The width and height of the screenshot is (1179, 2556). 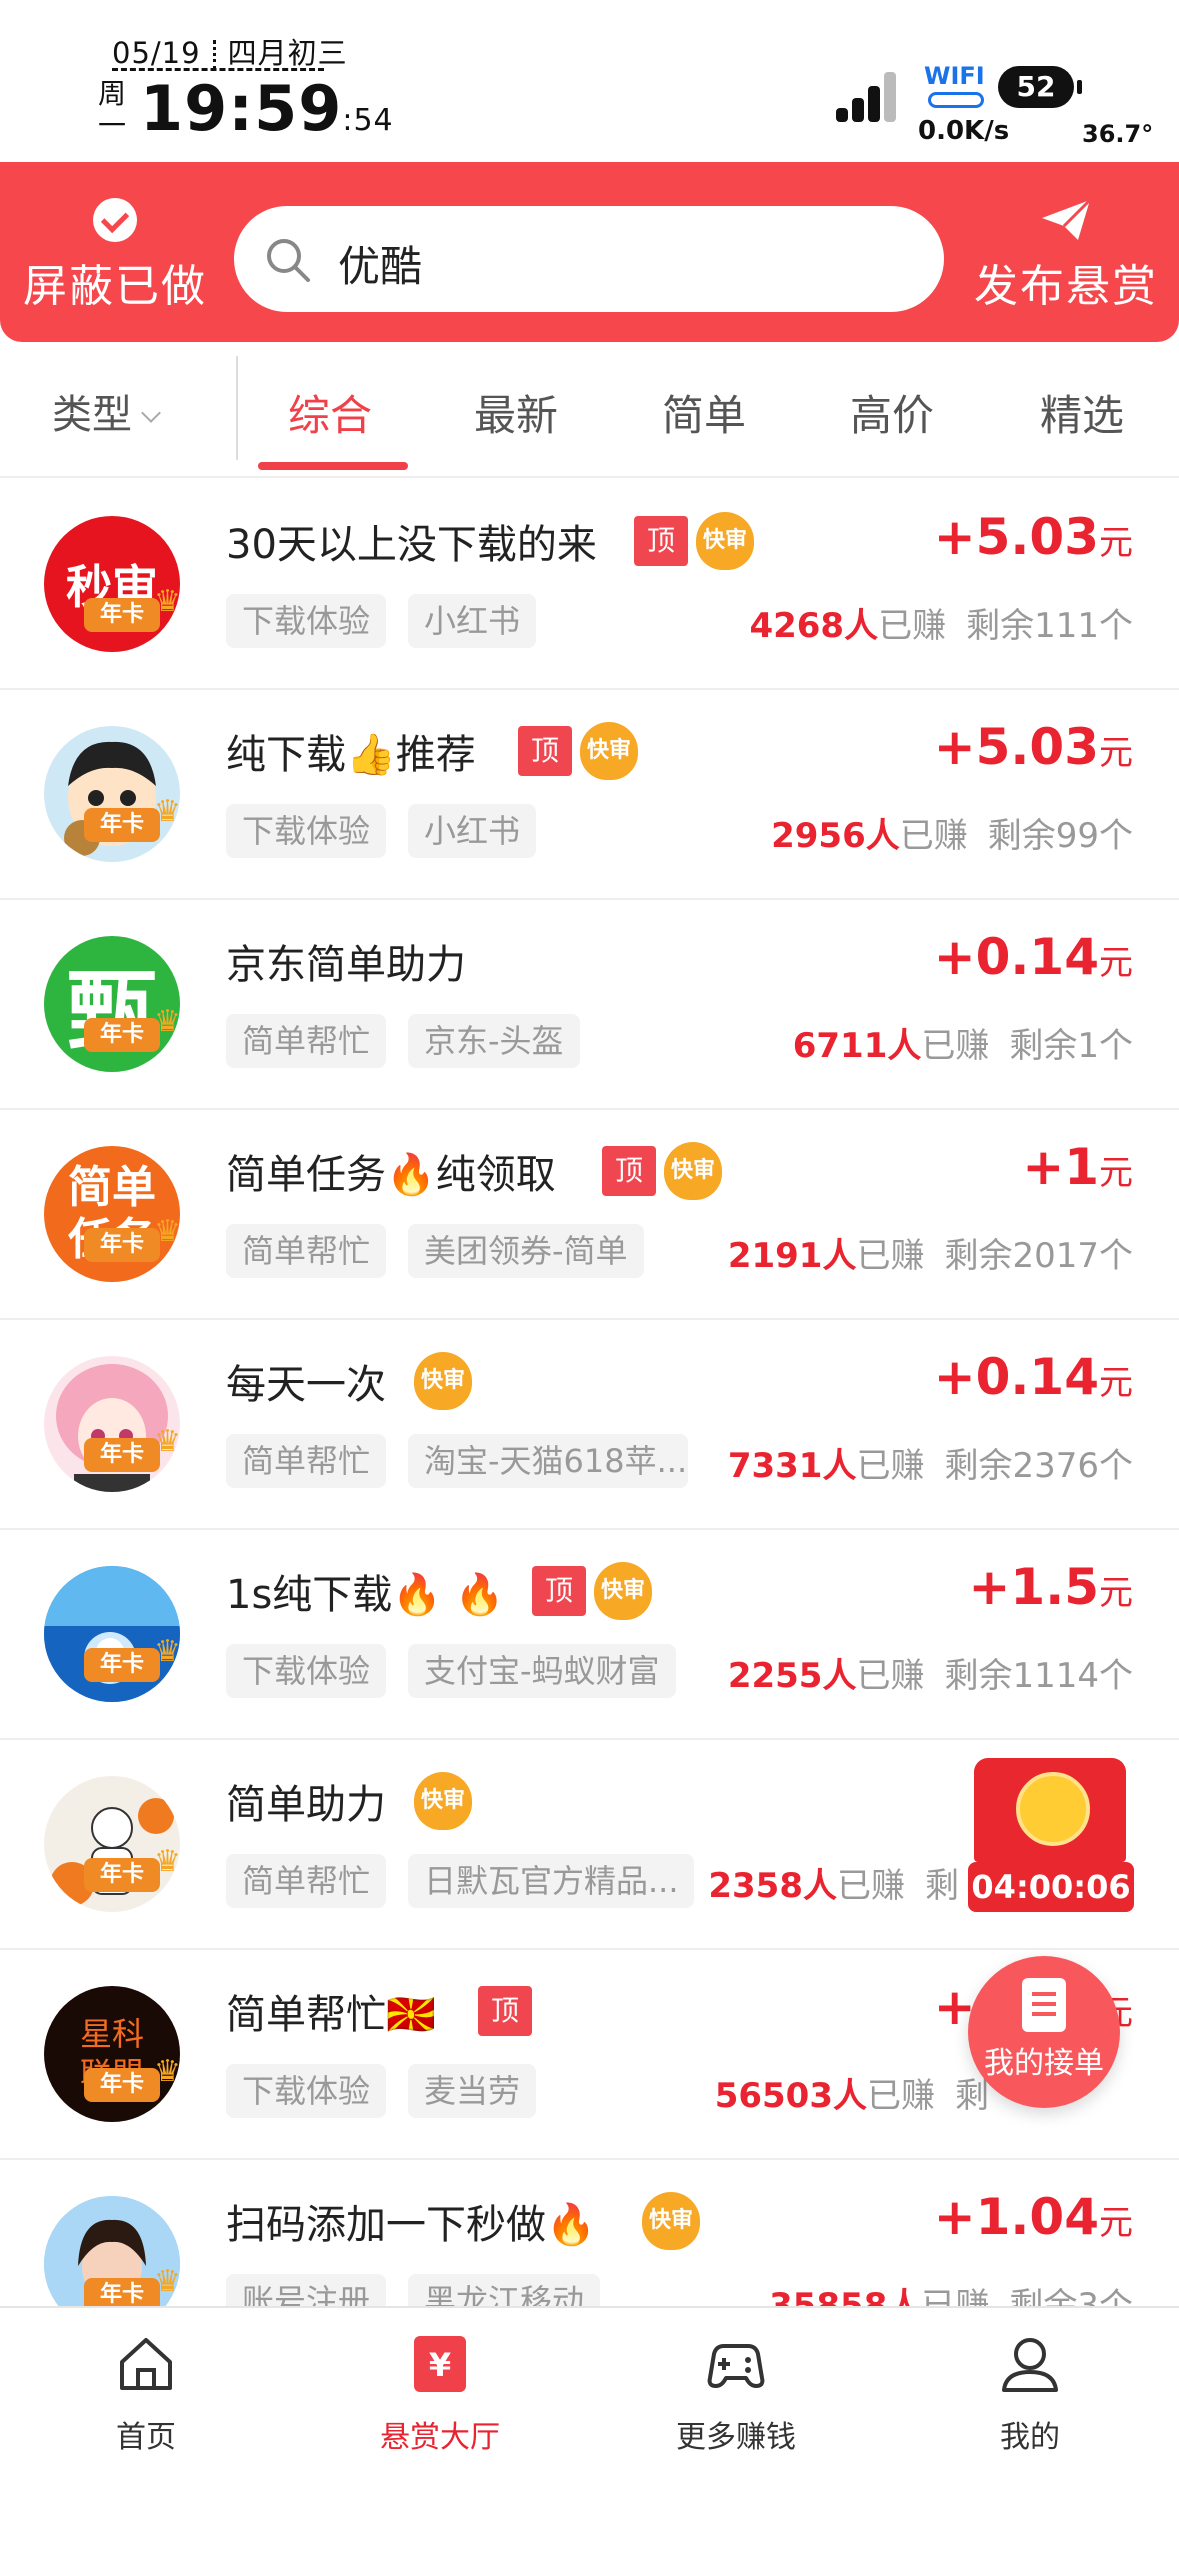 What do you see at coordinates (589, 410) in the screenshot?
I see `filter-tabs: 类型 综合 最新 简单 高价 精选` at bounding box center [589, 410].